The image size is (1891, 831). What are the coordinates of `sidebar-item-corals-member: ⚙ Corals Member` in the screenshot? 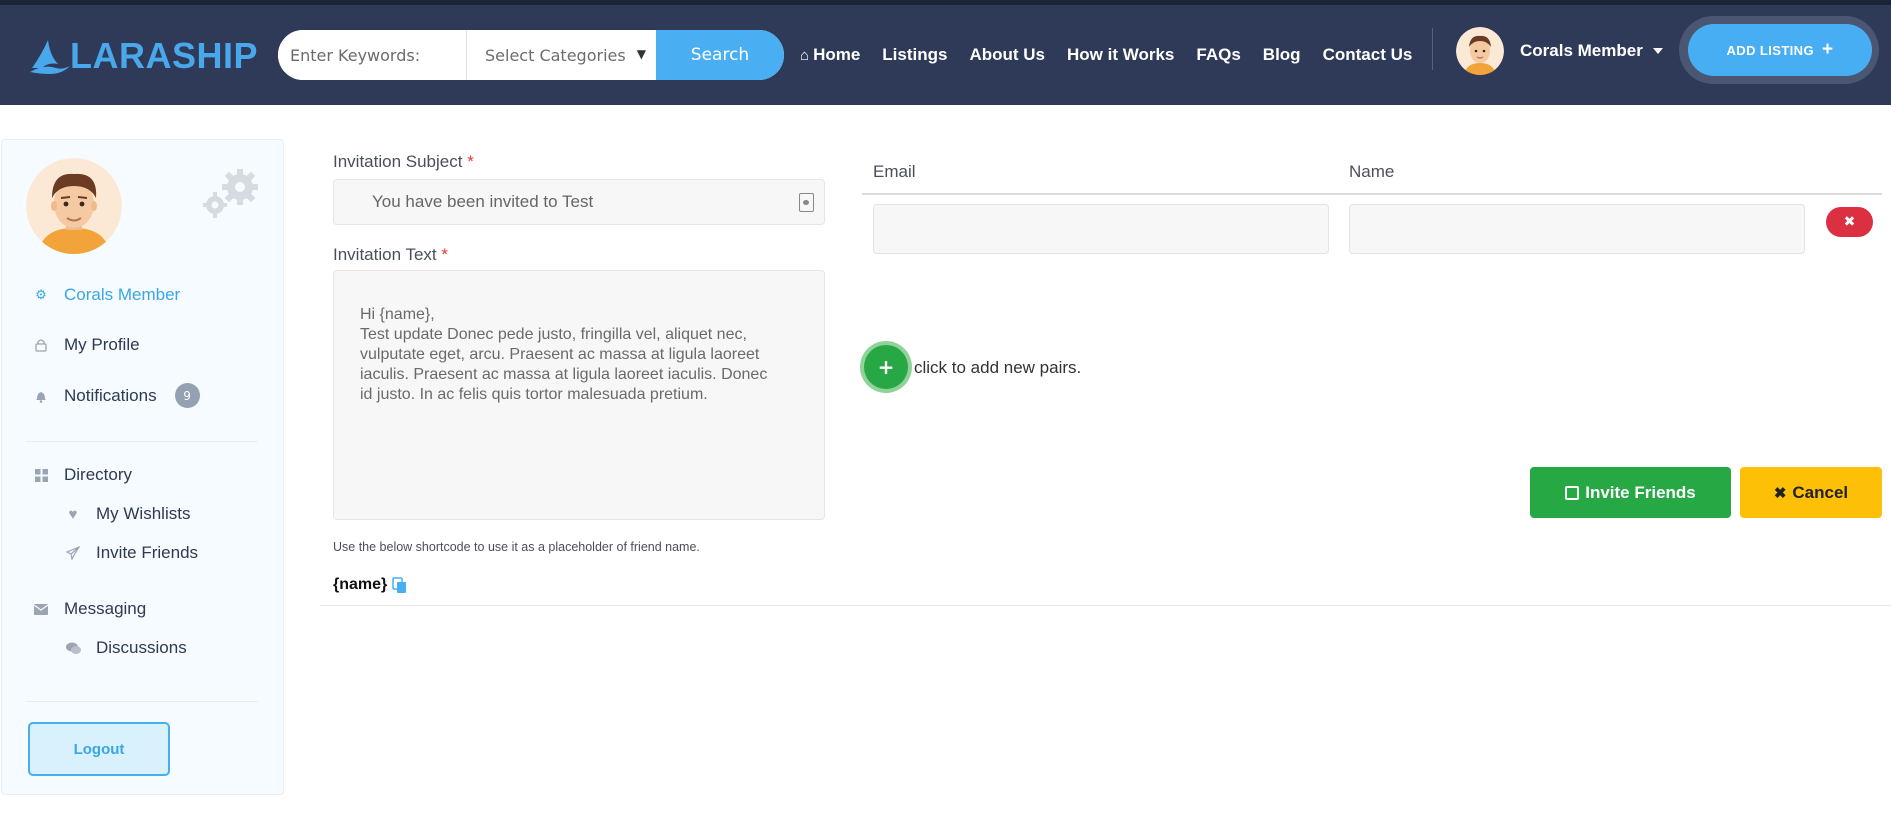 It's located at (106, 295).